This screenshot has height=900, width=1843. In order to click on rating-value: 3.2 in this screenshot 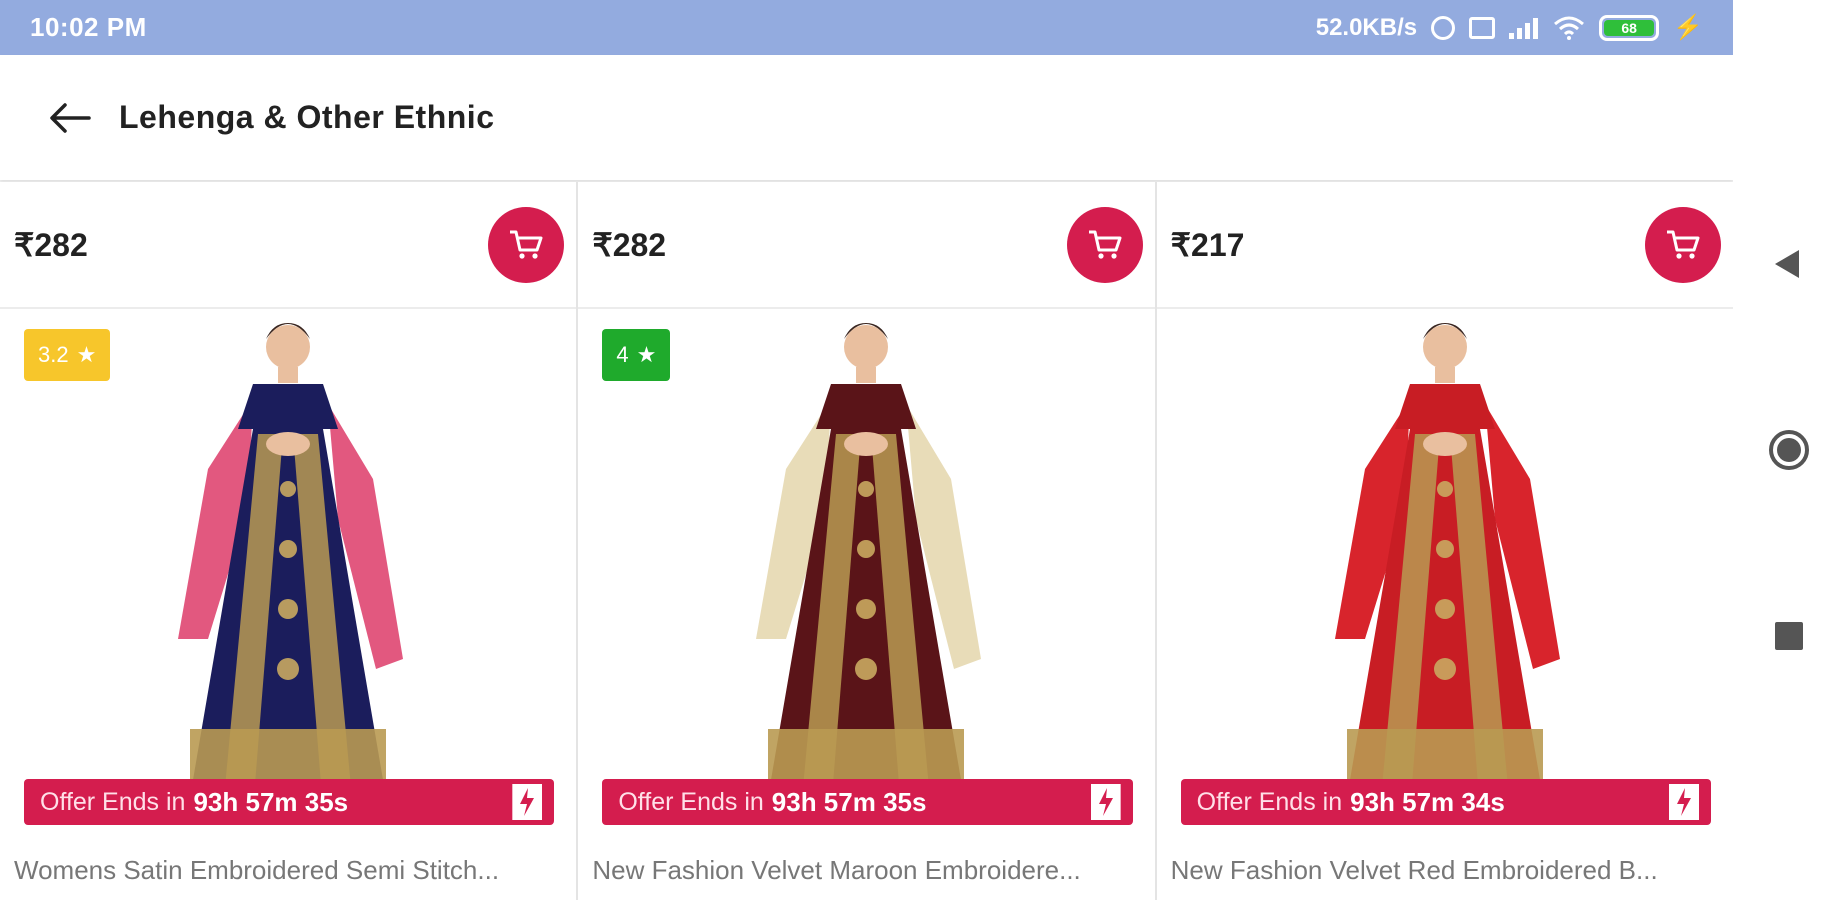, I will do `click(53, 354)`.